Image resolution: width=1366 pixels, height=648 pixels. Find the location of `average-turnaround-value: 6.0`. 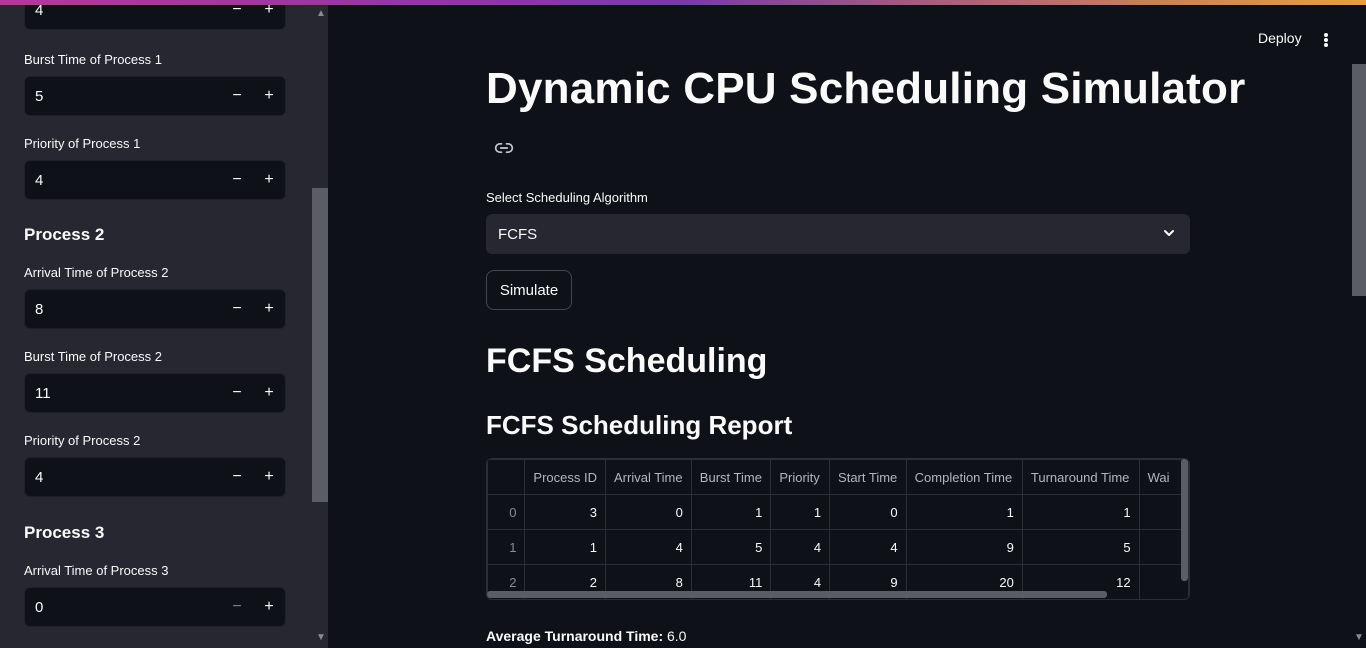

average-turnaround-value: 6.0 is located at coordinates (677, 636).